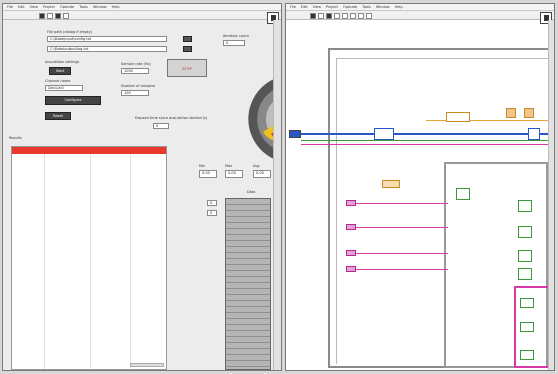 This screenshot has width=558, height=374. Describe the element at coordinates (136, 64) in the screenshot. I see `sample-rate-label: Sample rate (Hz)` at that location.